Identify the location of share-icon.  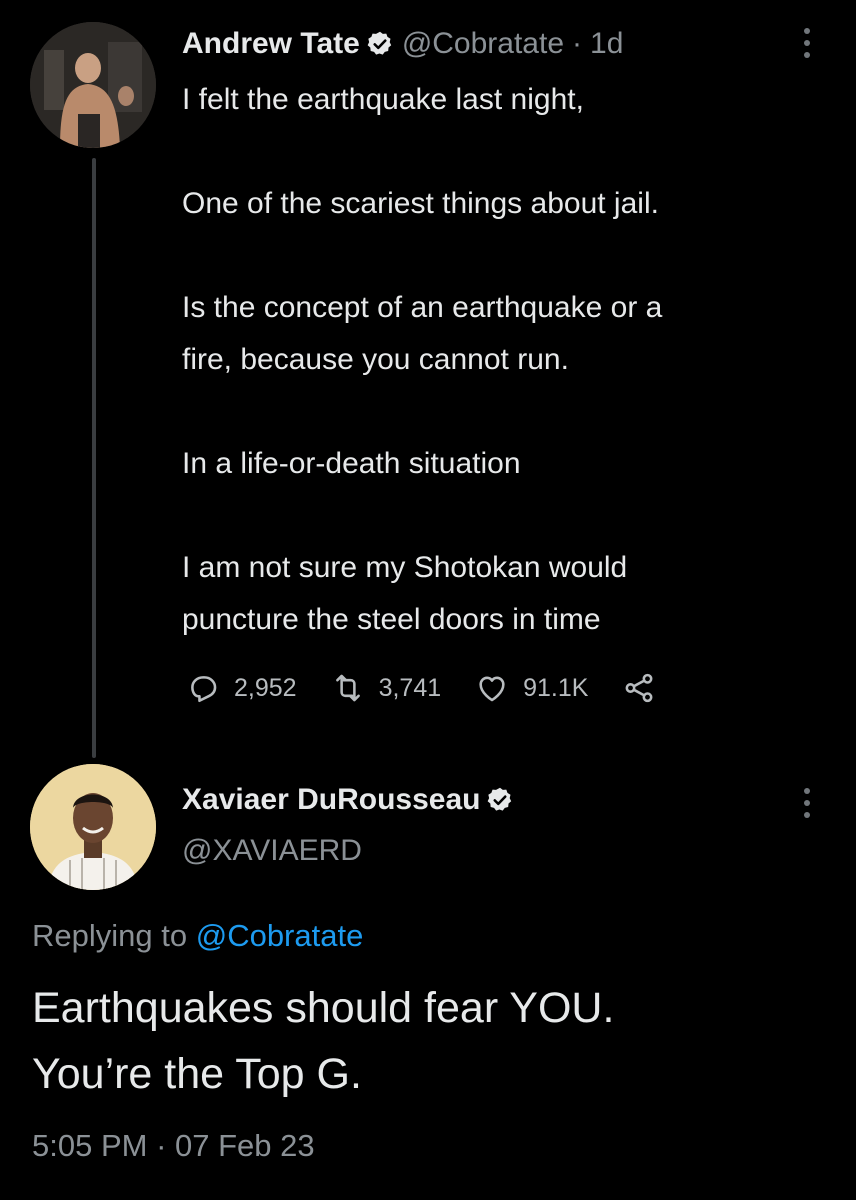
(639, 688).